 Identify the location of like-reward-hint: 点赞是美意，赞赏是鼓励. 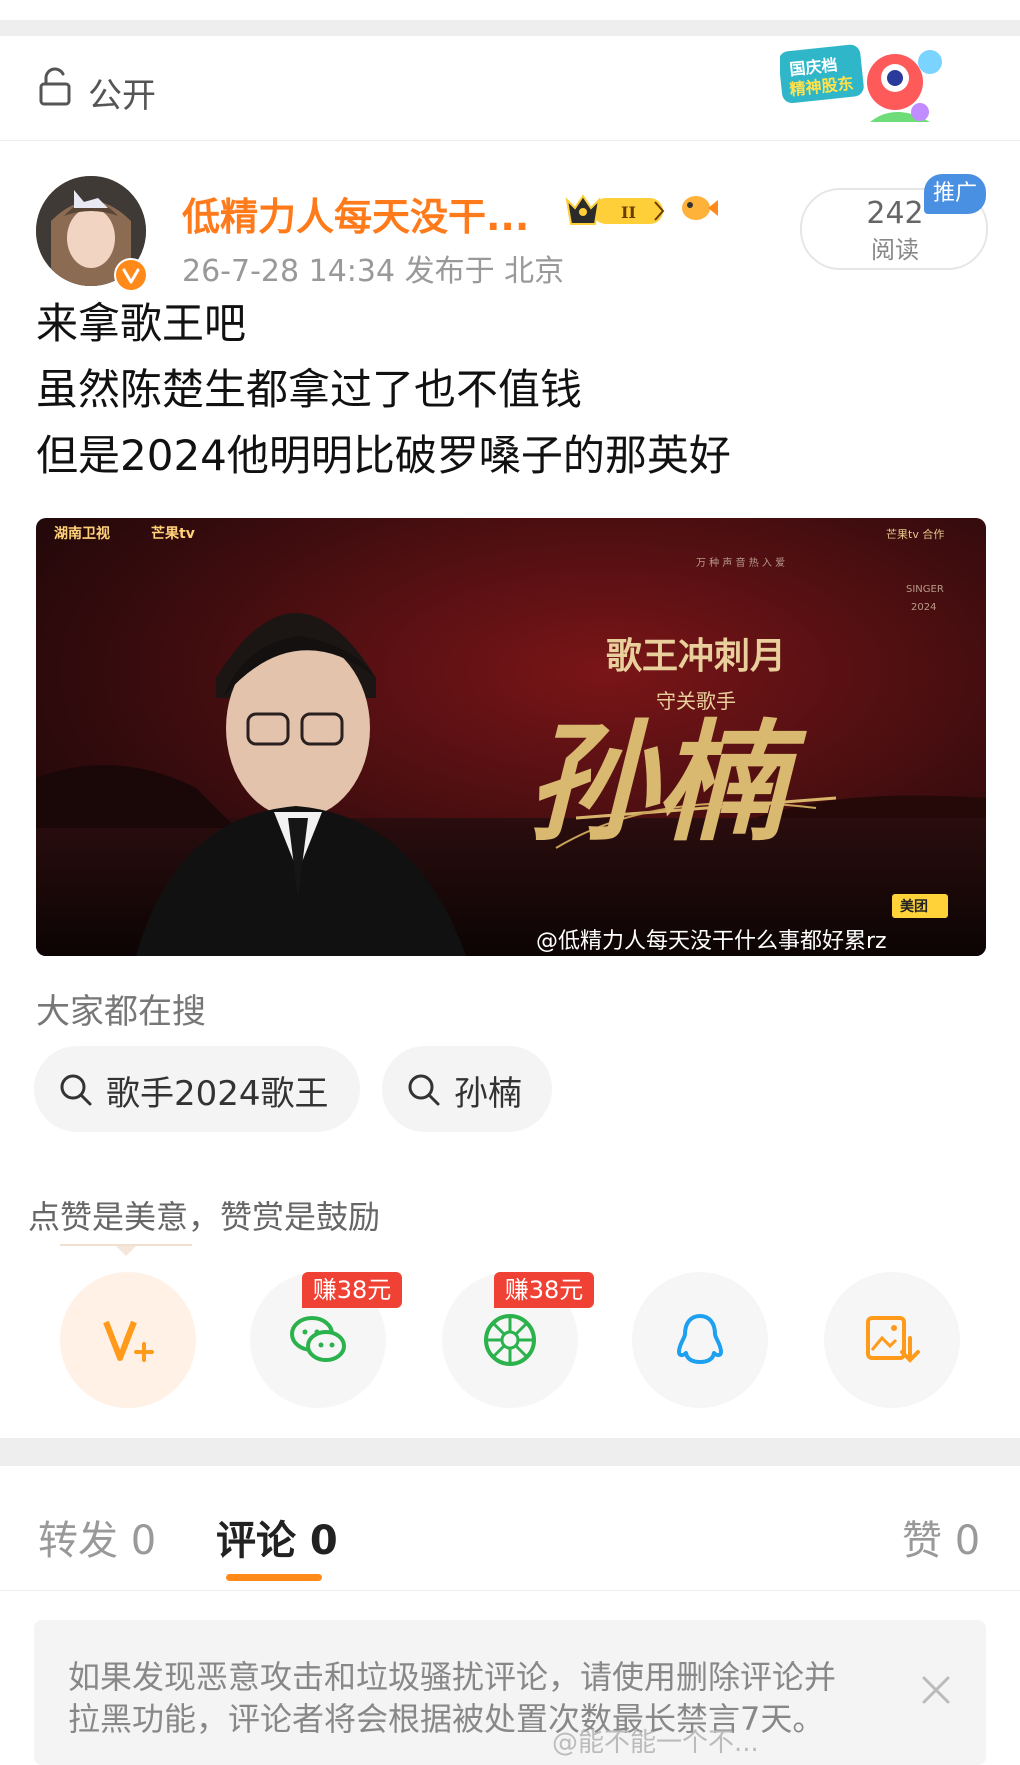
(204, 1217).